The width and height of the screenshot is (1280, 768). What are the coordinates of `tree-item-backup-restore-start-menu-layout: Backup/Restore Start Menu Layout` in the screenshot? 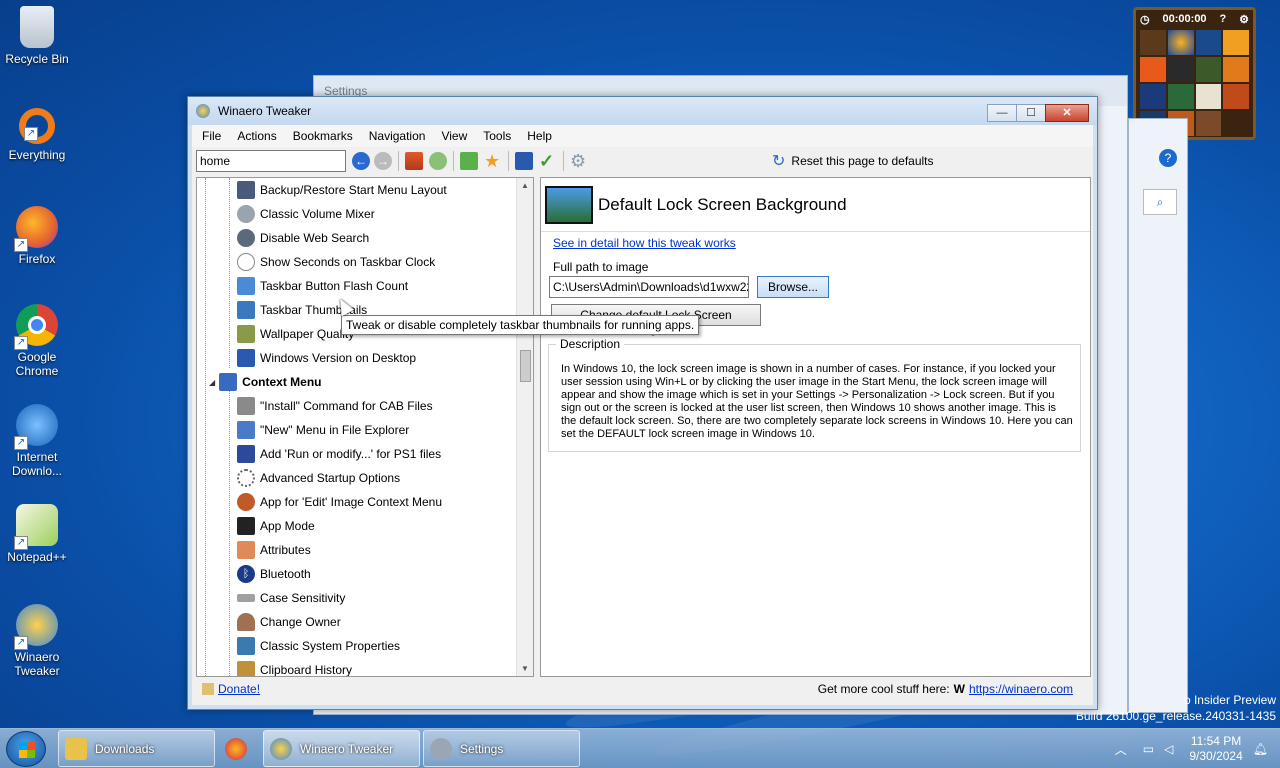 It's located at (385, 190).